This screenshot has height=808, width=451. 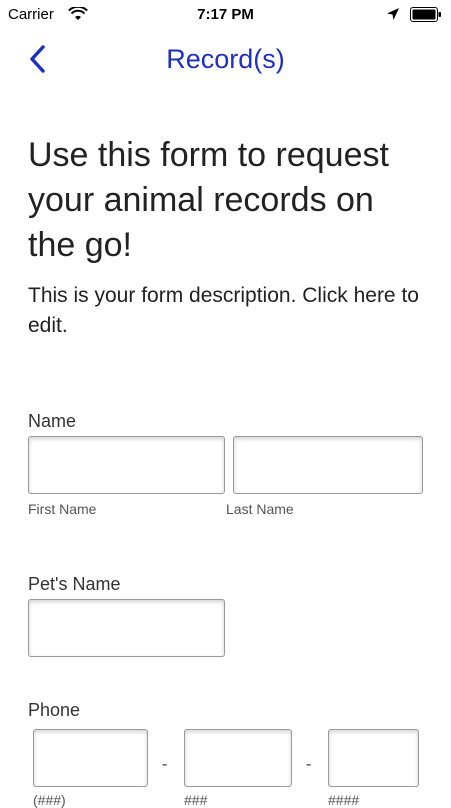 I want to click on phone-prefix-input, so click(x=238, y=758).